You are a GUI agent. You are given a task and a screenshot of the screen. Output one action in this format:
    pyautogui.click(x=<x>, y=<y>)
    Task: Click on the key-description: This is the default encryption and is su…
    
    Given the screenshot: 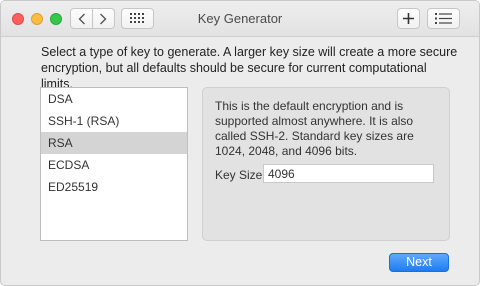 What is the action you would take?
    pyautogui.click(x=314, y=128)
    